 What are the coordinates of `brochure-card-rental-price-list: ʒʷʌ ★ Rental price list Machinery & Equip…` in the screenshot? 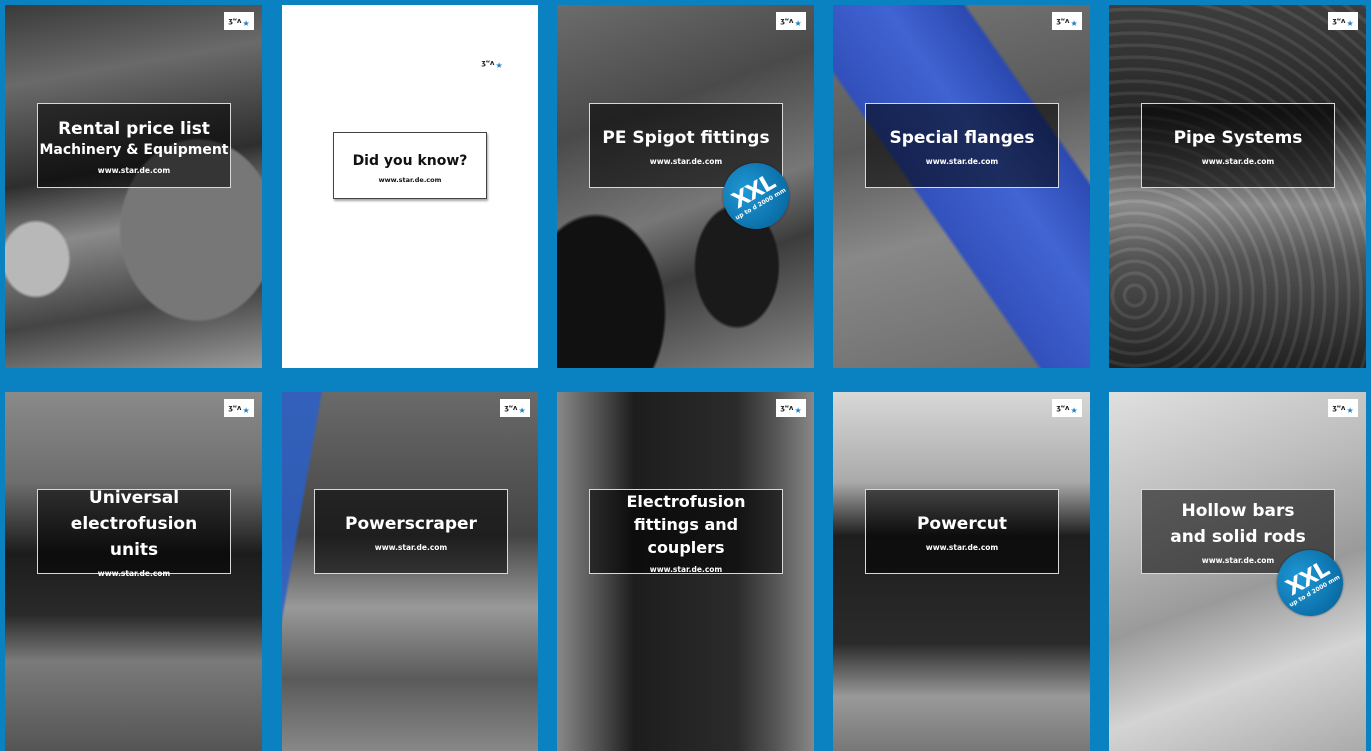 It's located at (133, 186).